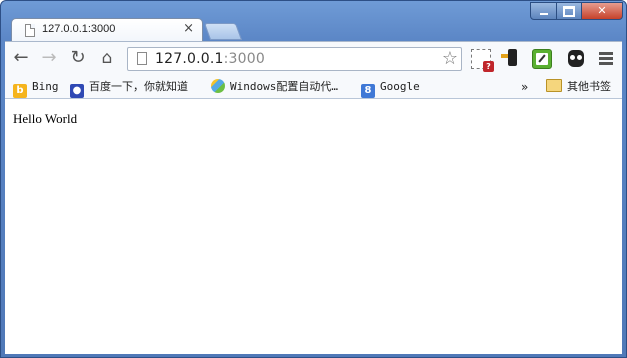  Describe the element at coordinates (20, 91) in the screenshot. I see `bing-icon: b` at that location.